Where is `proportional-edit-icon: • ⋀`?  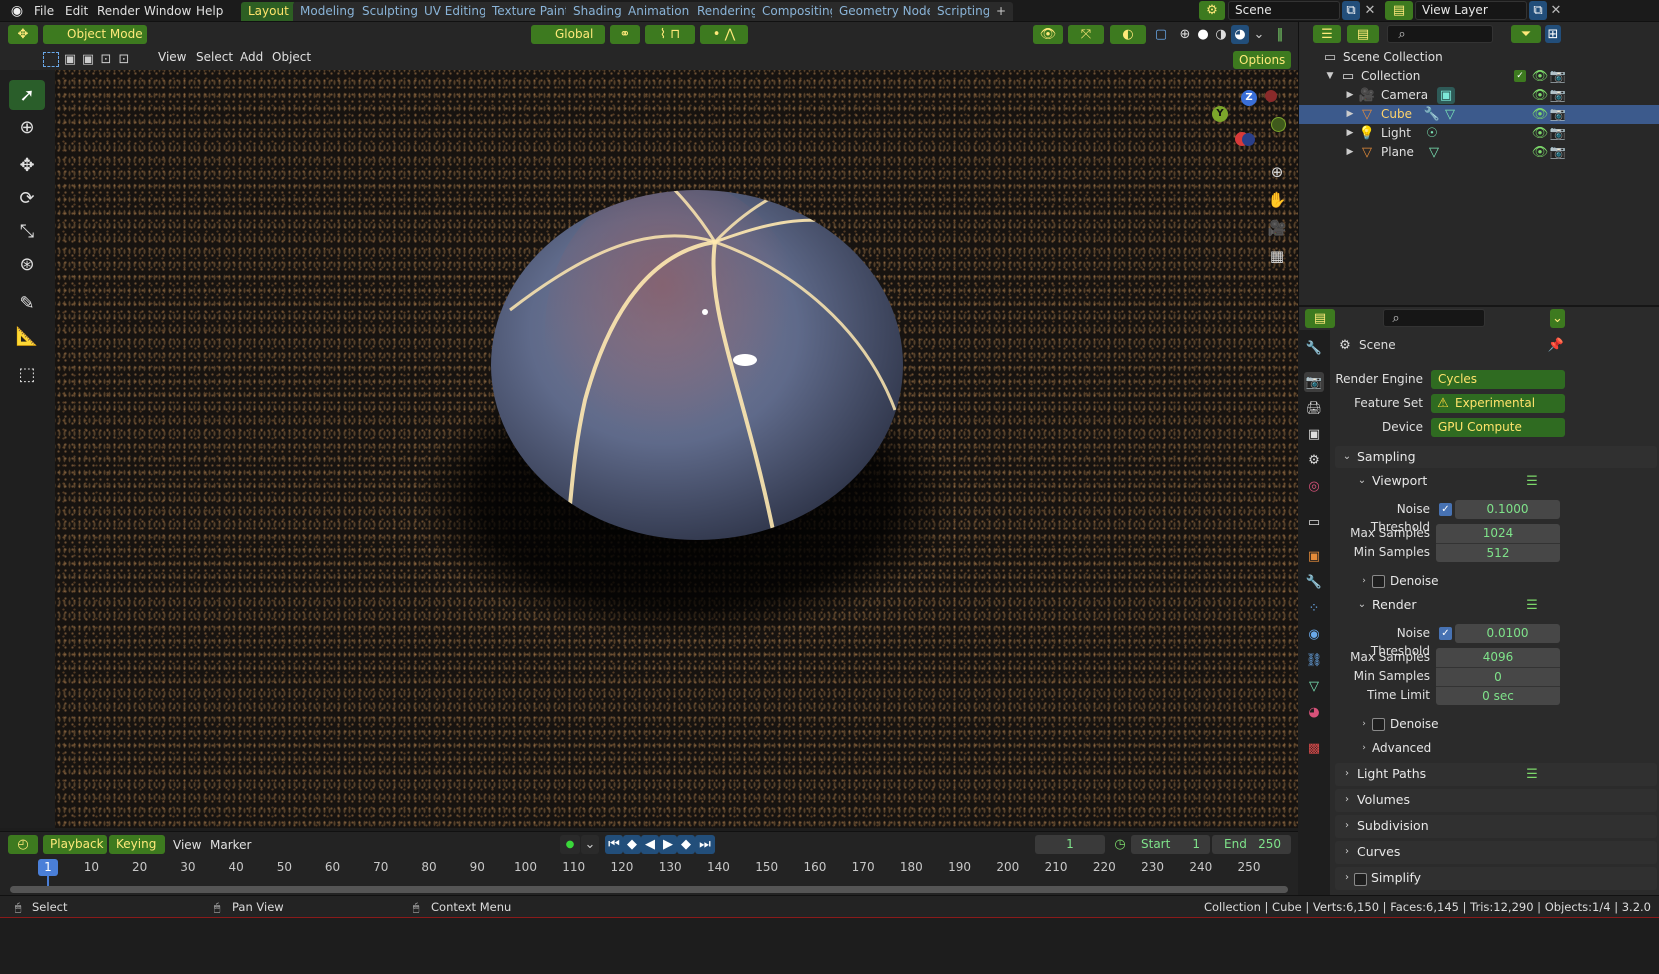 proportional-edit-icon: • ⋀ is located at coordinates (724, 34).